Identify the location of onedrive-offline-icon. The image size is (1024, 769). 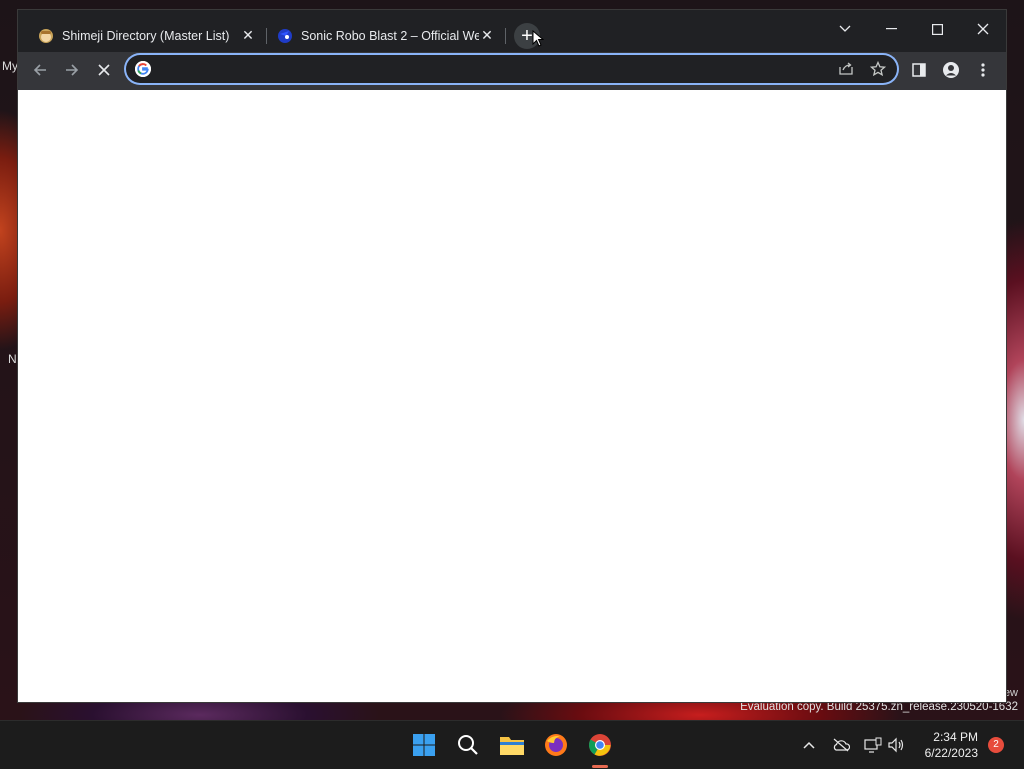
(841, 745).